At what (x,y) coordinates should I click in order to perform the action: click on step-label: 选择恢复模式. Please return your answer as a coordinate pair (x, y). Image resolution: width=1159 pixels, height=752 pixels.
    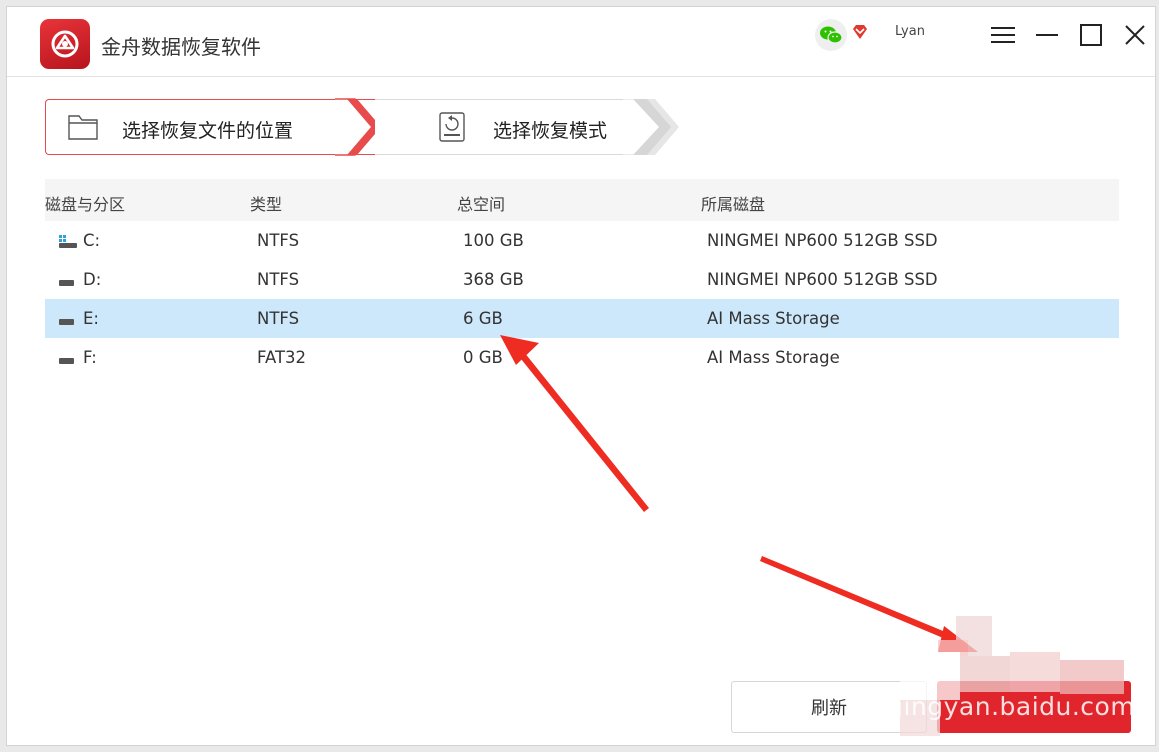
    Looking at the image, I should click on (550, 131).